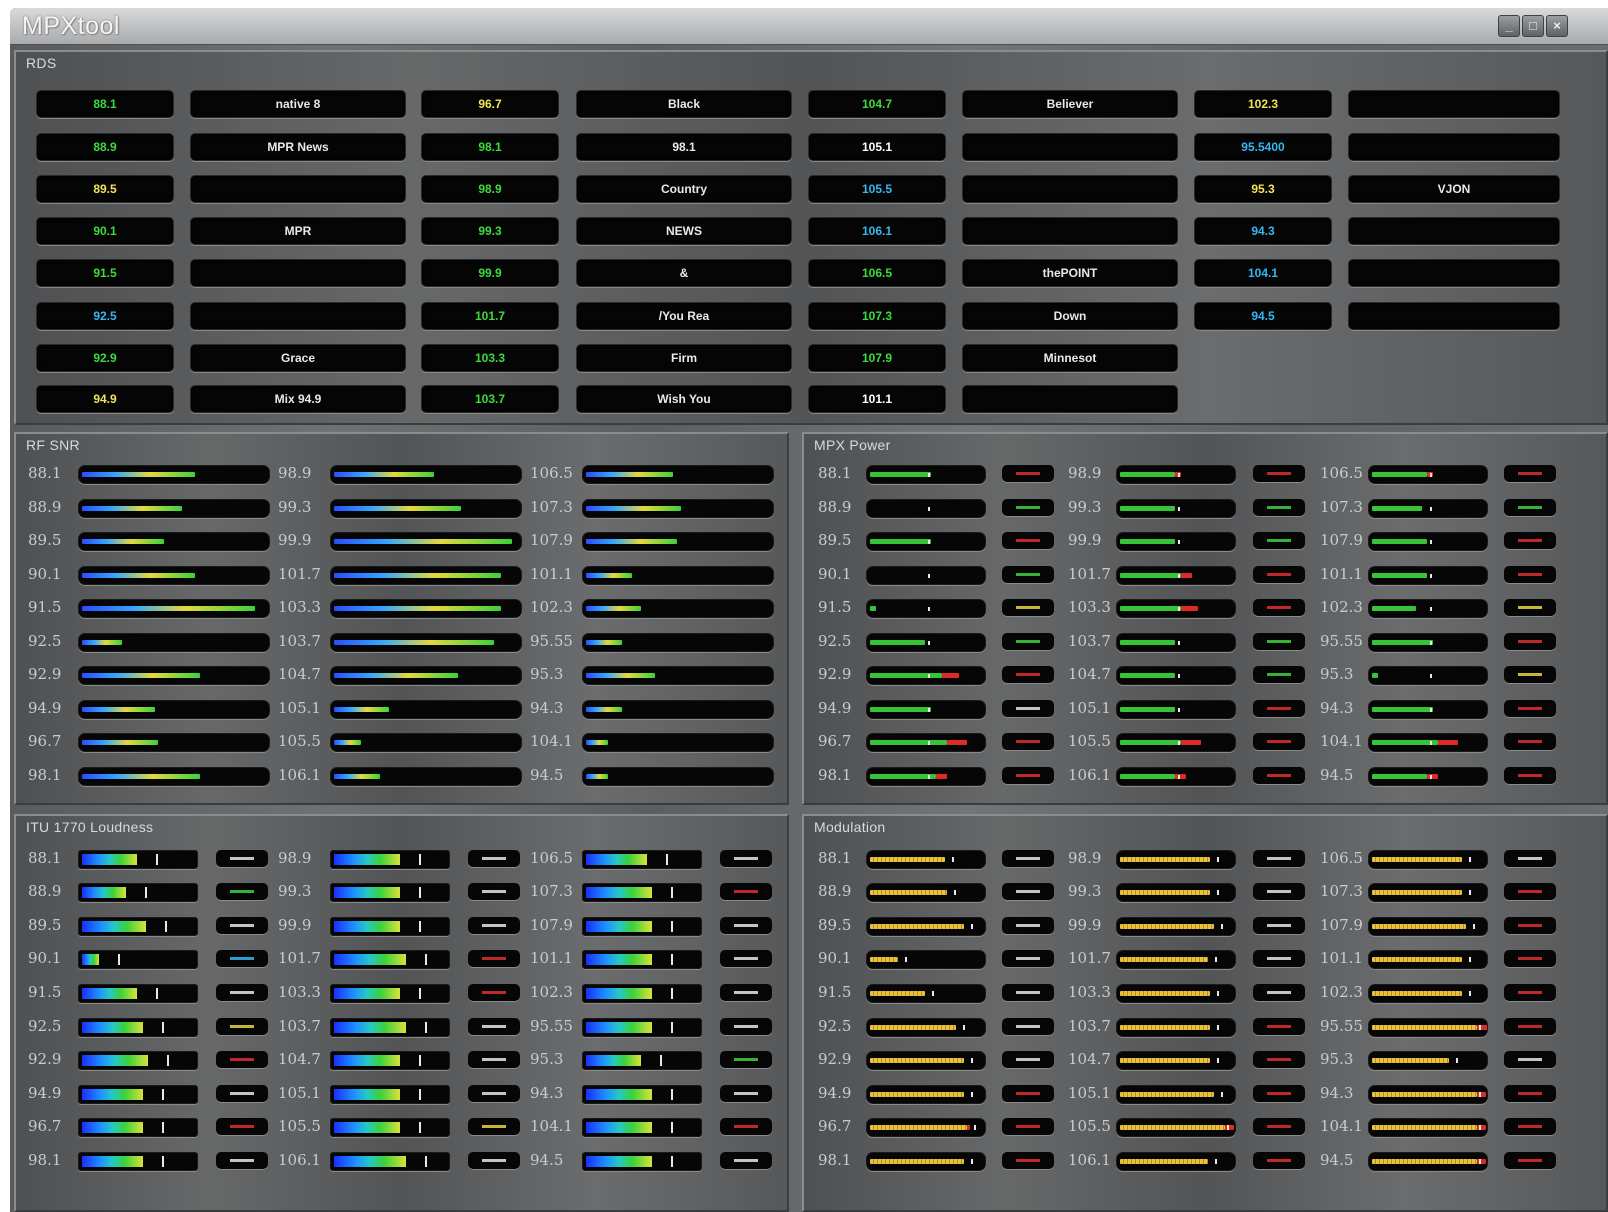  What do you see at coordinates (1085, 891) in the screenshot?
I see `station-frequency-label: 99.3` at bounding box center [1085, 891].